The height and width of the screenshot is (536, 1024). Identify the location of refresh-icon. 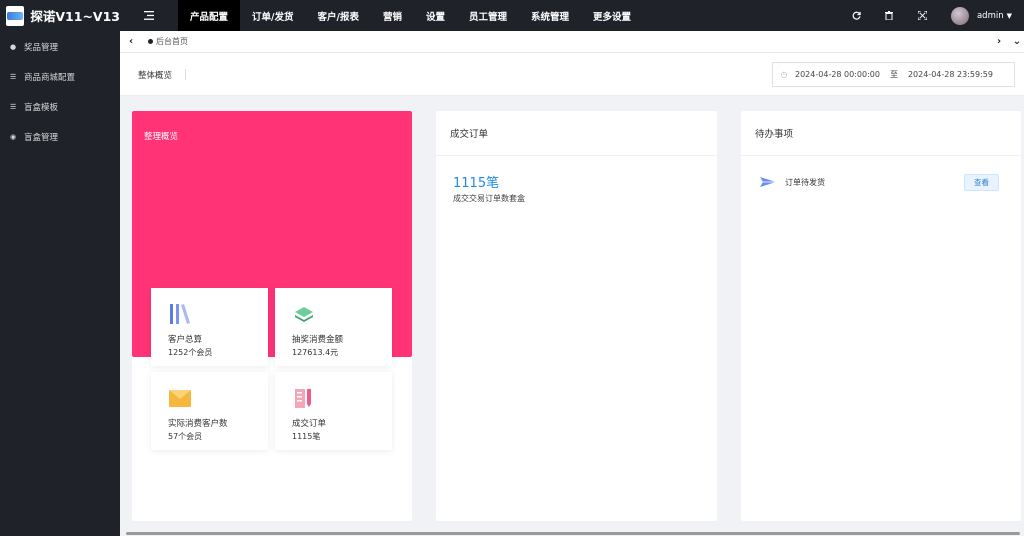
(856, 15).